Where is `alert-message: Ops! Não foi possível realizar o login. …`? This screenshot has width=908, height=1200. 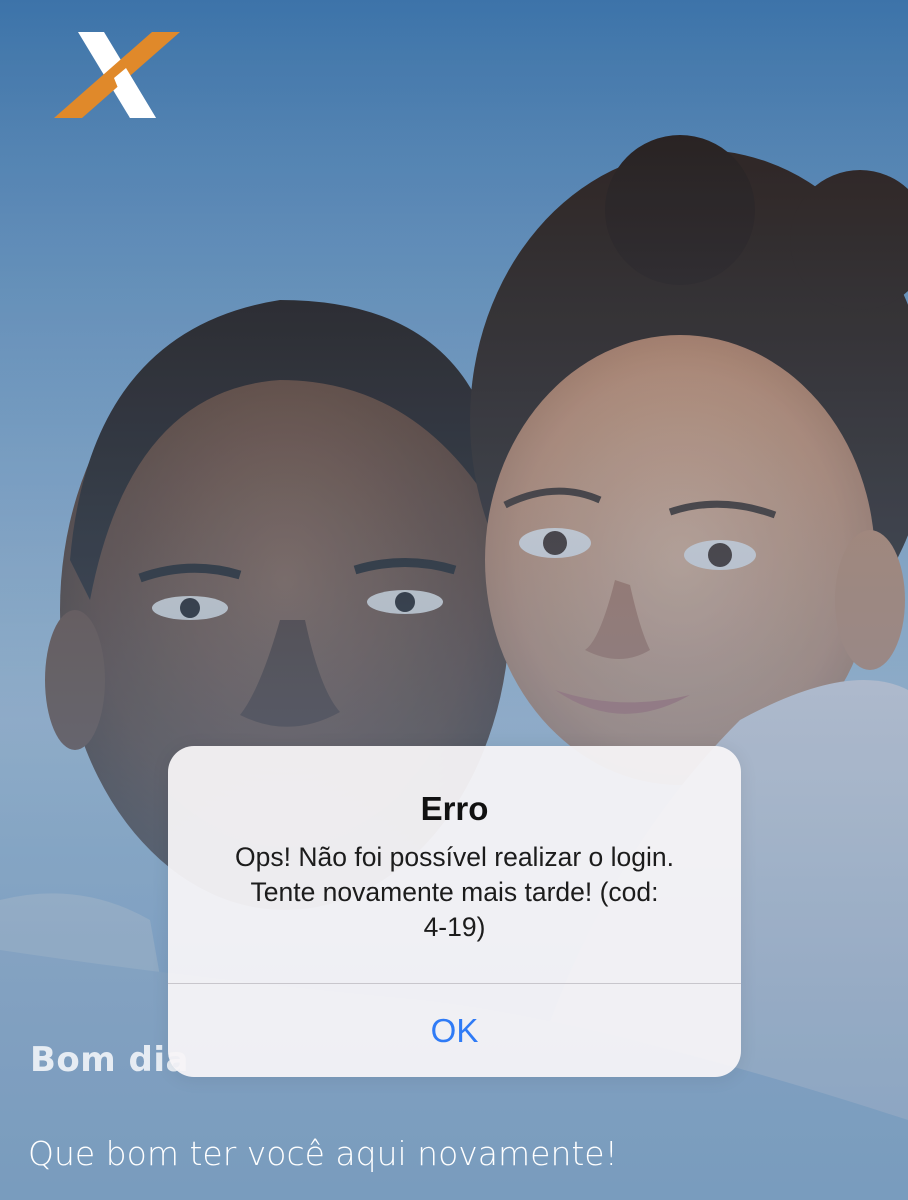 alert-message: Ops! Não foi possível realizar o login. … is located at coordinates (454, 892).